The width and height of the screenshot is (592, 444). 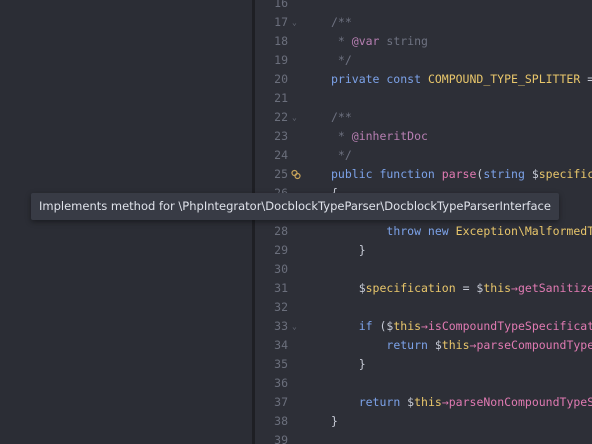 I want to click on code-token: @var, so click(x=365, y=41).